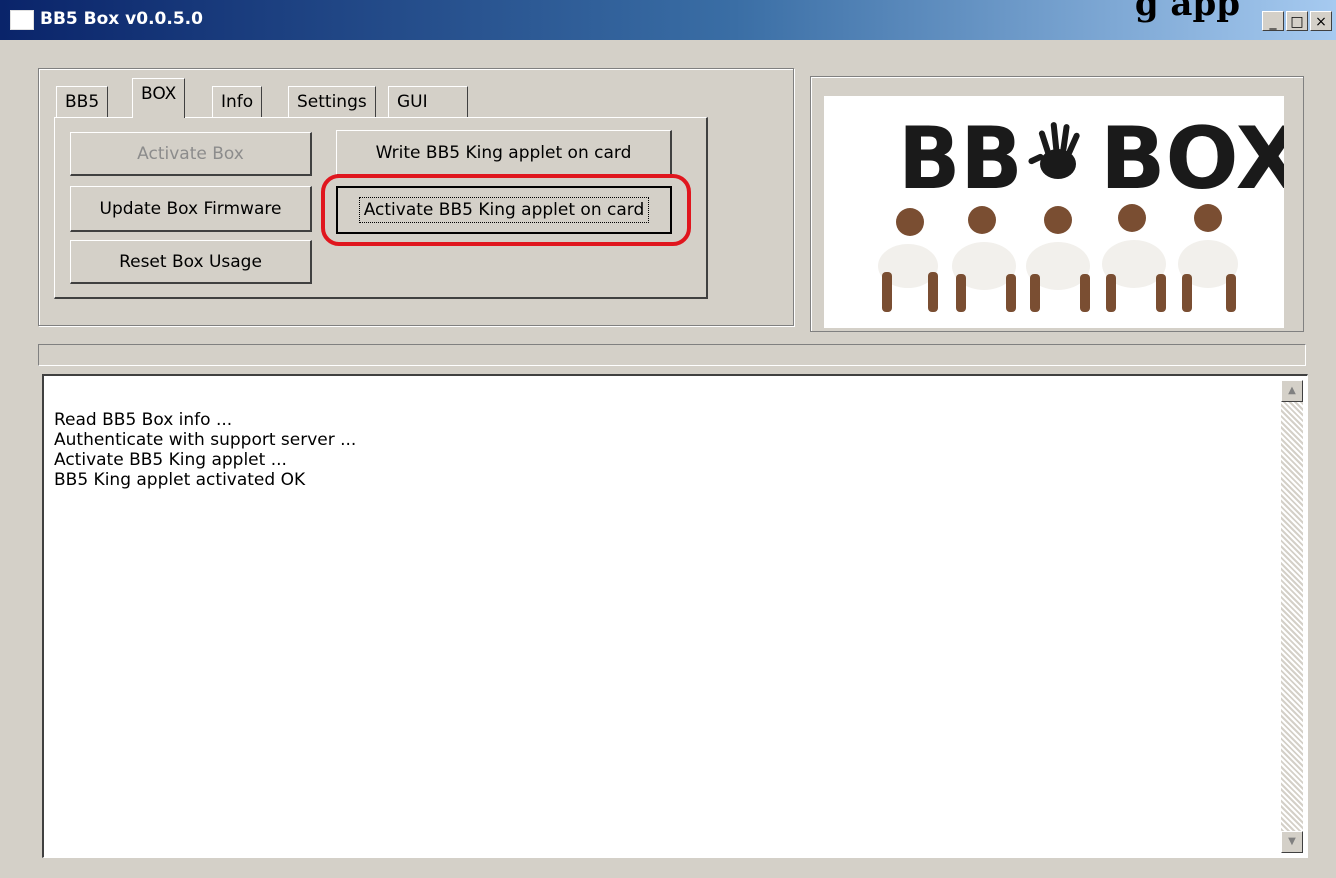 The width and height of the screenshot is (1336, 878). Describe the element at coordinates (1292, 842) in the screenshot. I see `scroll-down-icon: ▼` at that location.